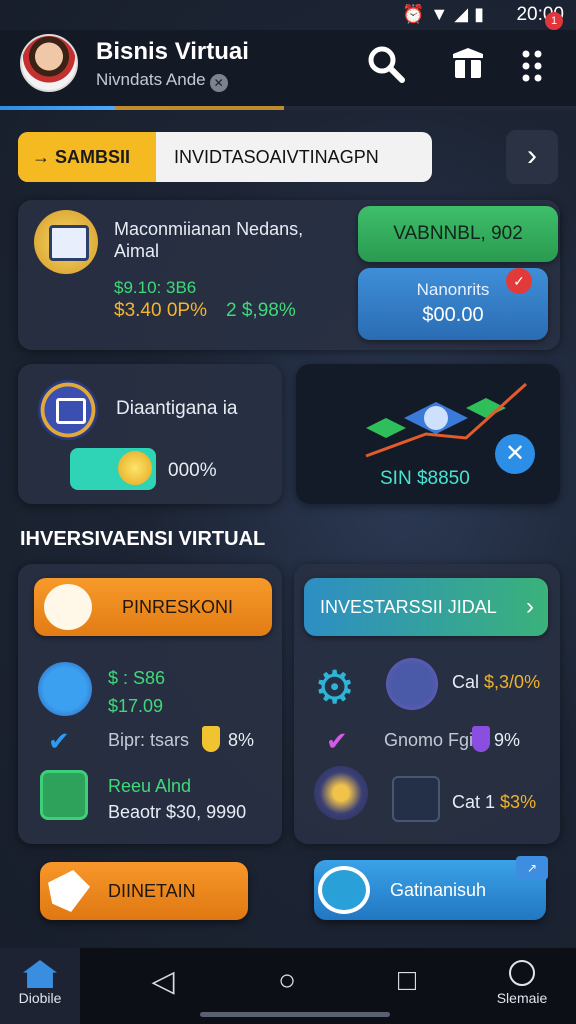 This screenshot has width=576, height=1024. Describe the element at coordinates (40, 998) in the screenshot. I see `nav-home-label: Diobile` at that location.